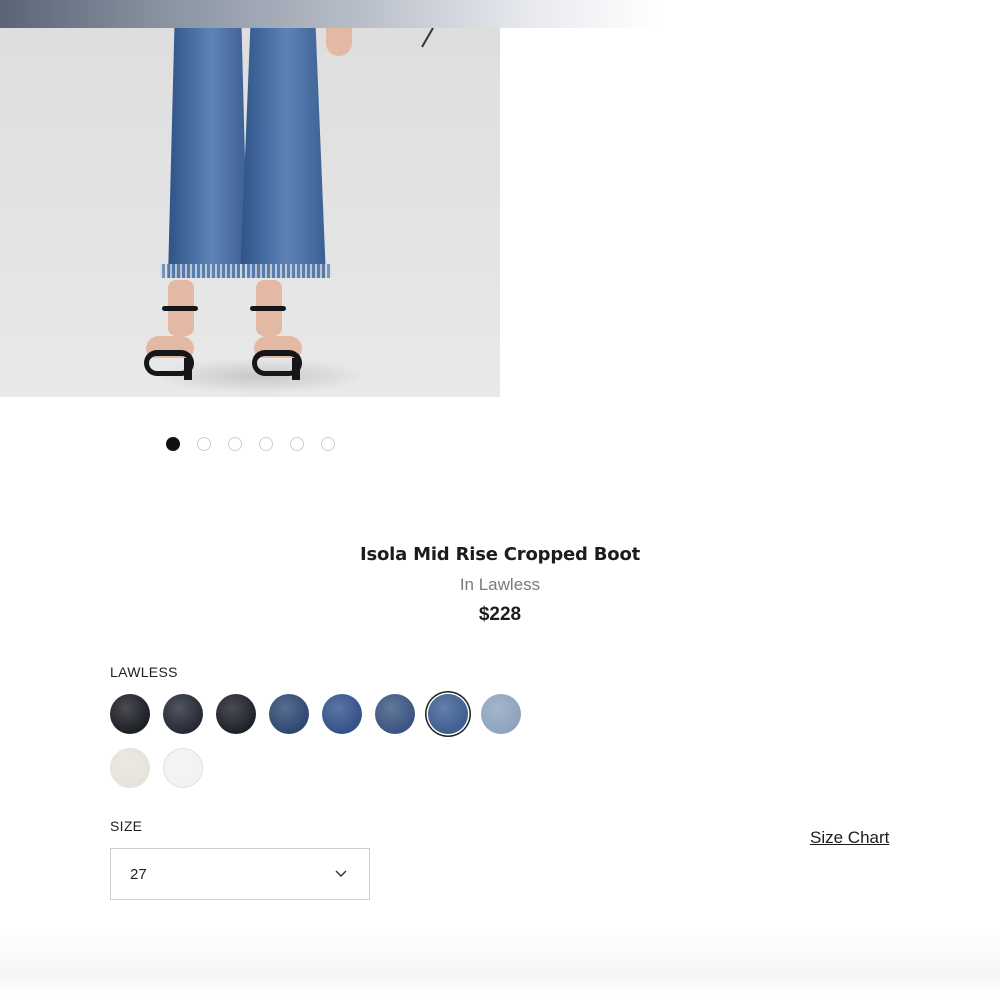 This screenshot has width=1000, height=1000. What do you see at coordinates (138, 874) in the screenshot?
I see `size-selected-value: 27` at bounding box center [138, 874].